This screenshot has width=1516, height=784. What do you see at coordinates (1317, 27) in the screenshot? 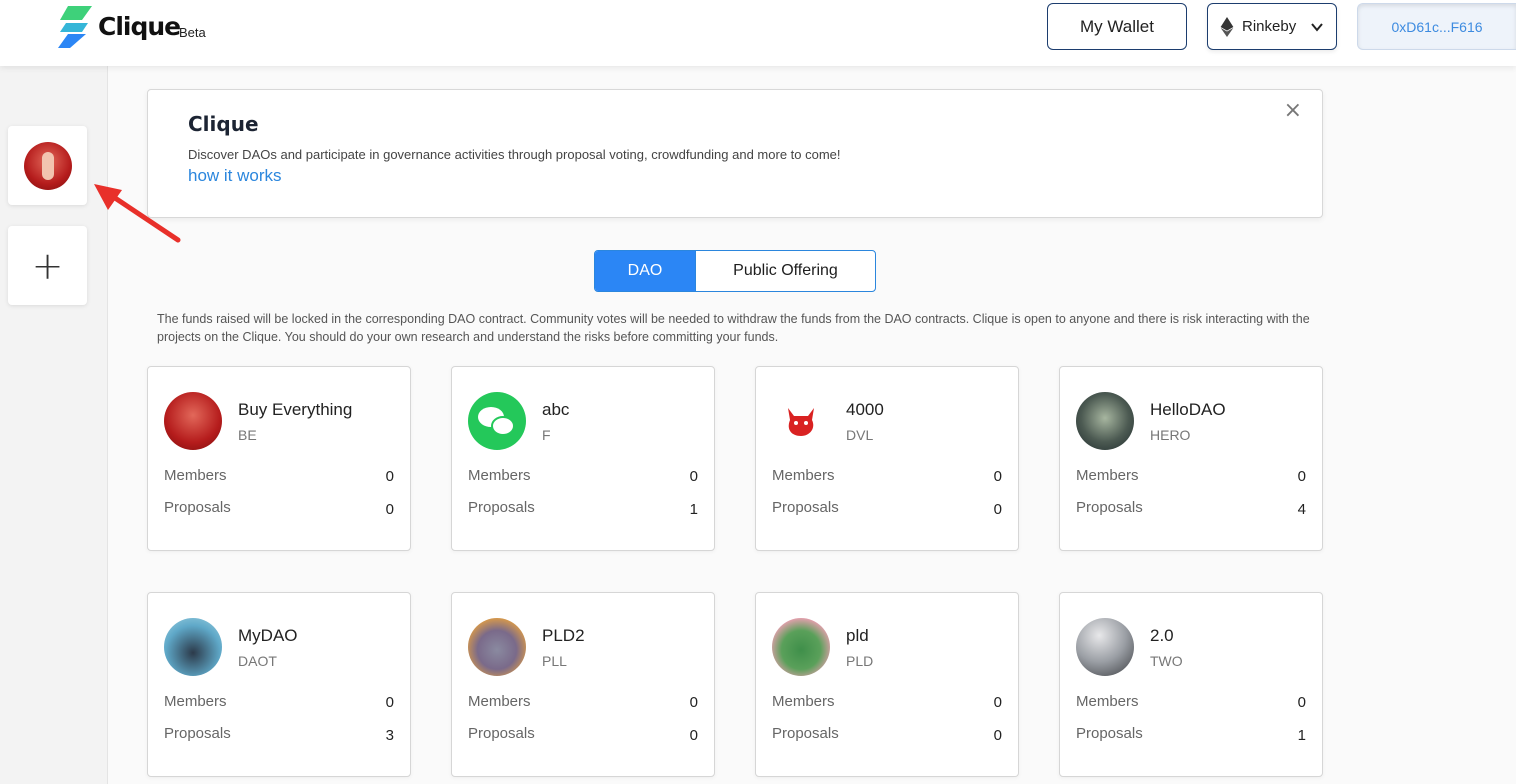
I see `chevron-down-icon` at bounding box center [1317, 27].